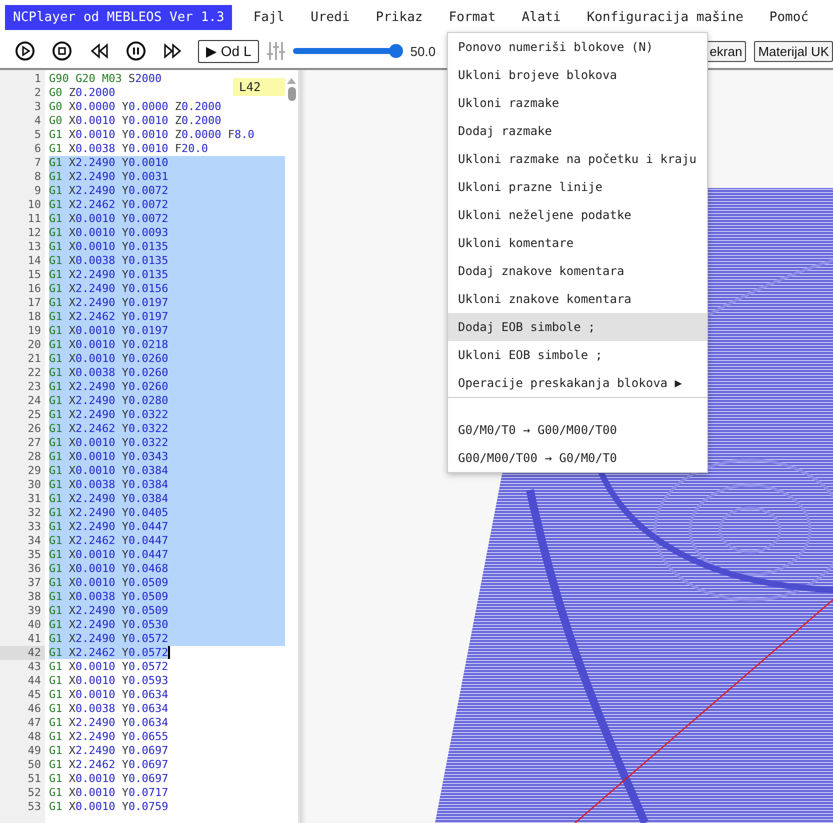 The width and height of the screenshot is (833, 823). Describe the element at coordinates (105, 79) in the screenshot. I see `code-line: G90 G20 M03 S2000` at that location.